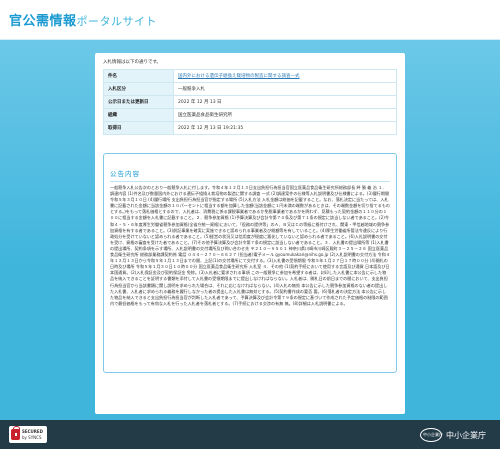  I want to click on info-value: 国立医薬品食品衛生研究所, so click(285, 115).